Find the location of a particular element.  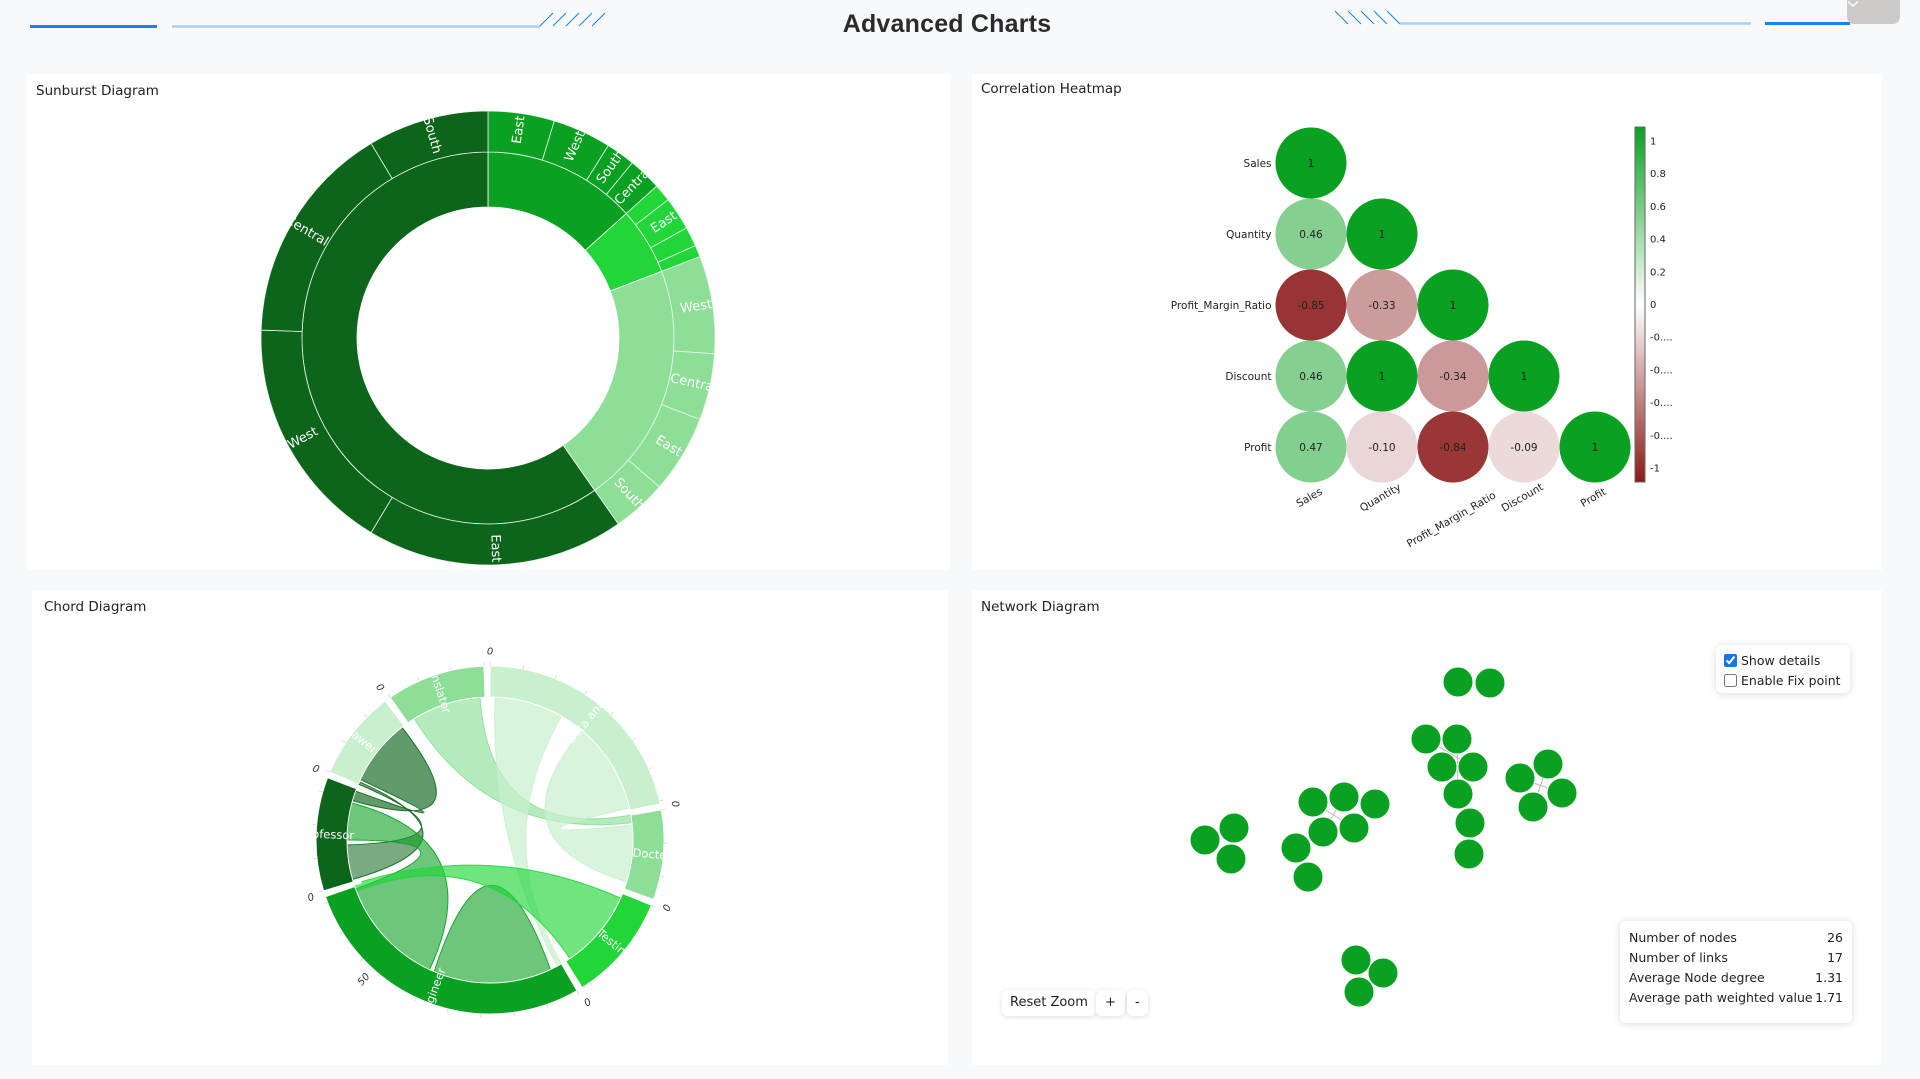

stat-label: Average Node degree is located at coordinates (1697, 977).